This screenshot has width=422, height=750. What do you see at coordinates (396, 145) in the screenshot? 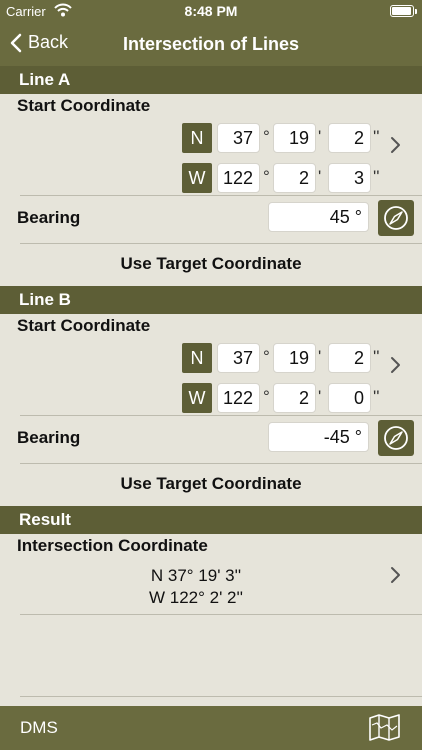
I see `line-a-coordinate-chevron-right-icon` at bounding box center [396, 145].